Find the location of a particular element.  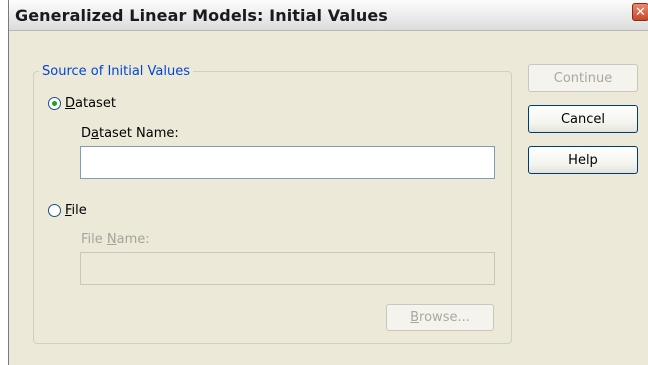

cancel-button: Cancel is located at coordinates (583, 119).